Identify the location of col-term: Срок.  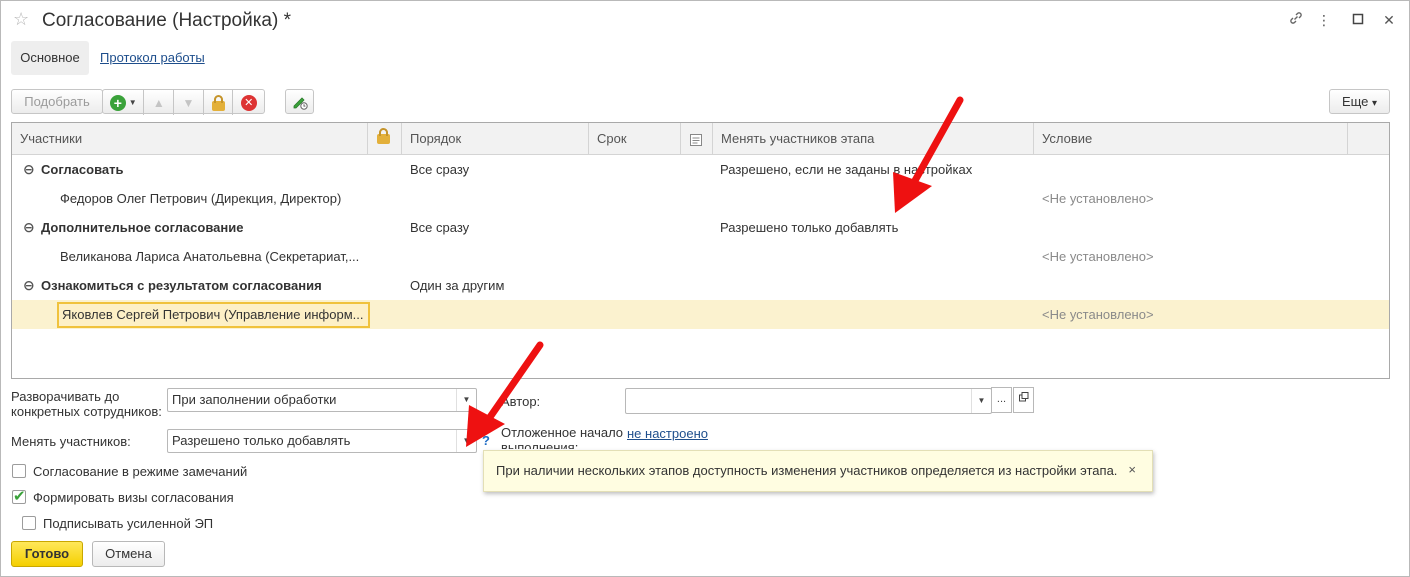
(635, 139).